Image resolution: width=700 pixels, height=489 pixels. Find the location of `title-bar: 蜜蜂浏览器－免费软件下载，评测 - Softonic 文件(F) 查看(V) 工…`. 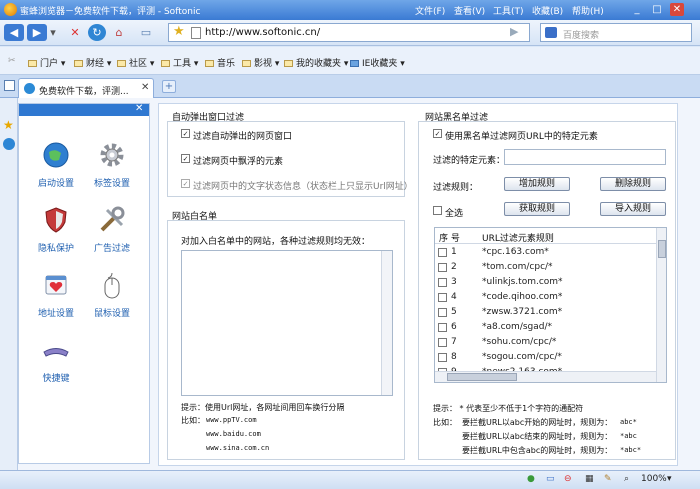

title-bar: 蜜蜂浏览器－免费软件下载，评测 - Softonic 文件(F) 查看(V) 工… is located at coordinates (350, 10).